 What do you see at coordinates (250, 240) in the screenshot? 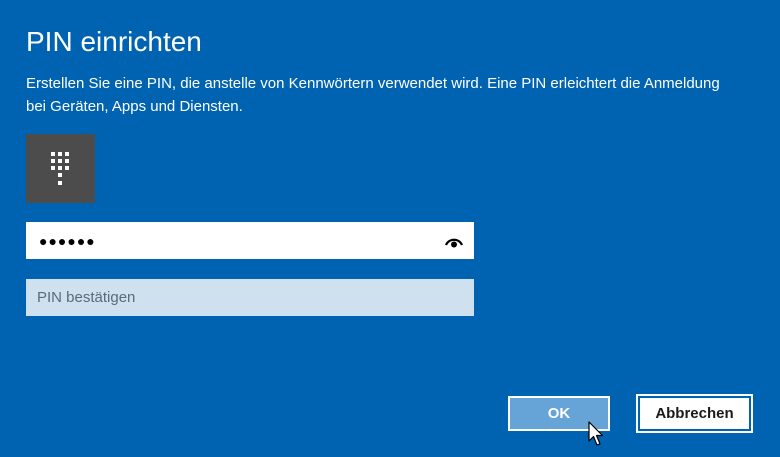
I see `pin-input: ●●●●●●` at bounding box center [250, 240].